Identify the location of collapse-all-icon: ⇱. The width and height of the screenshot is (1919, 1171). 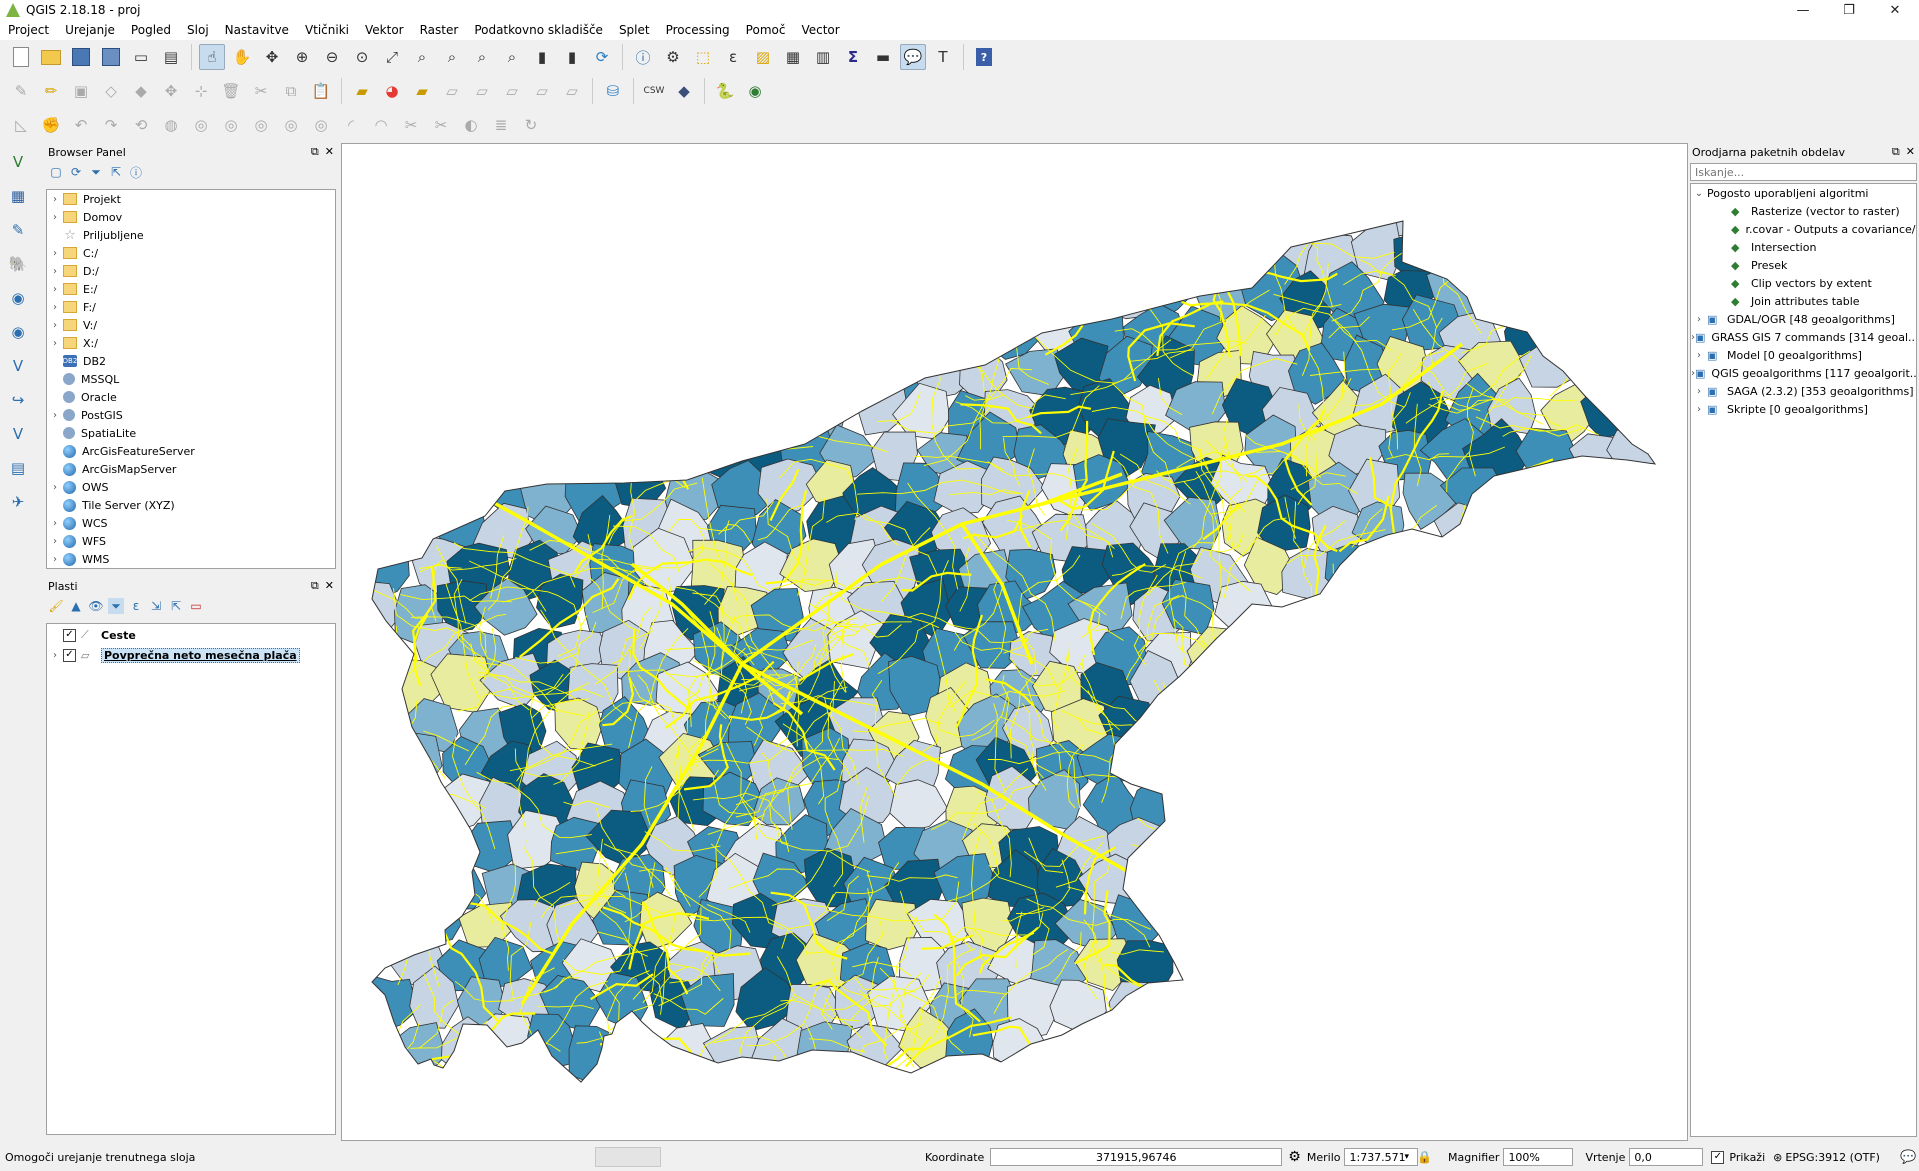
(176, 606).